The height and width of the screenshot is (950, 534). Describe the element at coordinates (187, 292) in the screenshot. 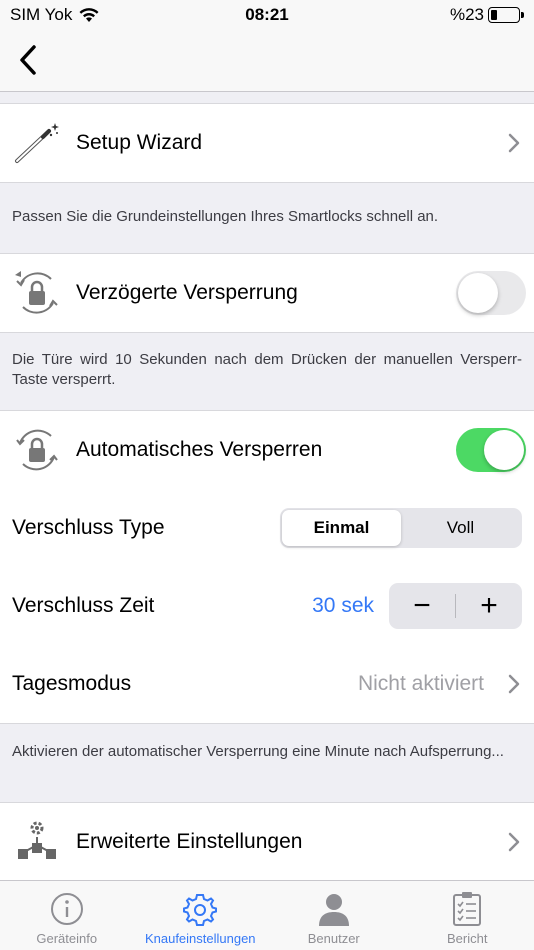

I see `delayed-lock-label: Verzögerte Versperrung` at that location.